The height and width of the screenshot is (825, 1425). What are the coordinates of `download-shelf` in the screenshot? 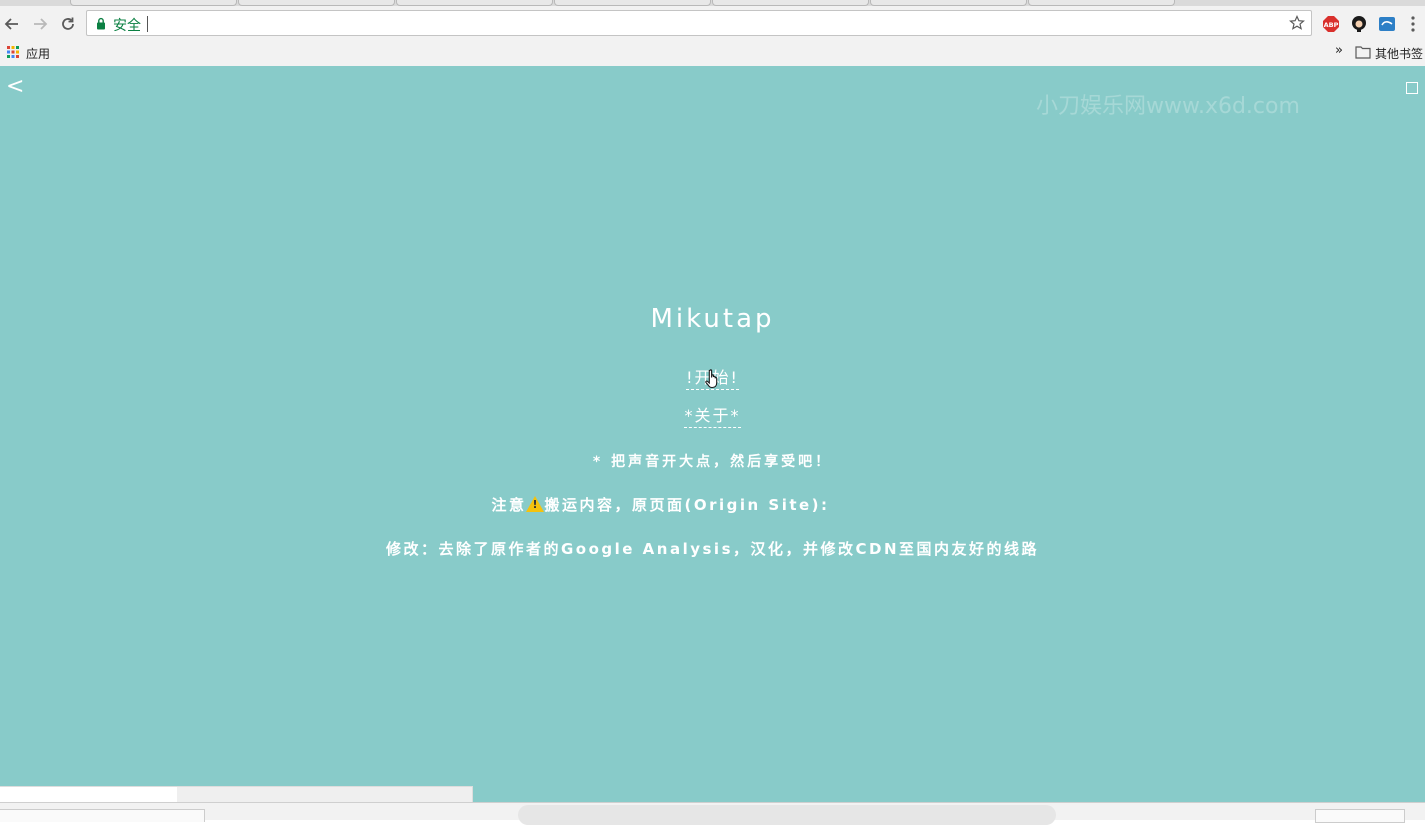 It's located at (712, 813).